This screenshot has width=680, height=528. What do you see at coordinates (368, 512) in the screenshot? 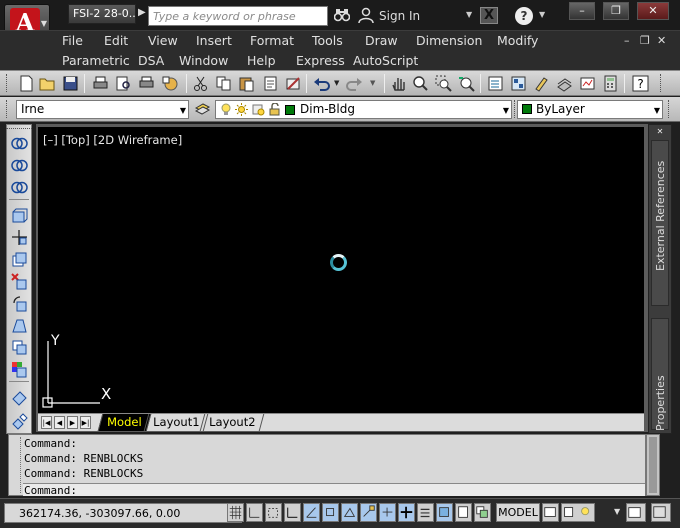
I see `object-snap-tracking-button` at bounding box center [368, 512].